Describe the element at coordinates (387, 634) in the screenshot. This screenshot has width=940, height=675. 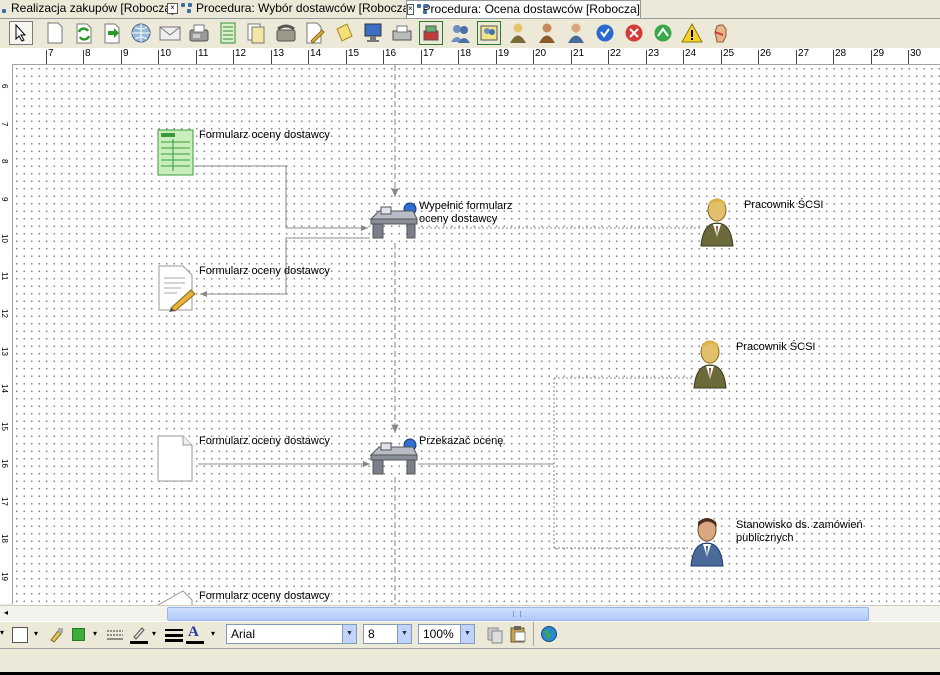
I see `font-size-select: 8 ▼` at that location.